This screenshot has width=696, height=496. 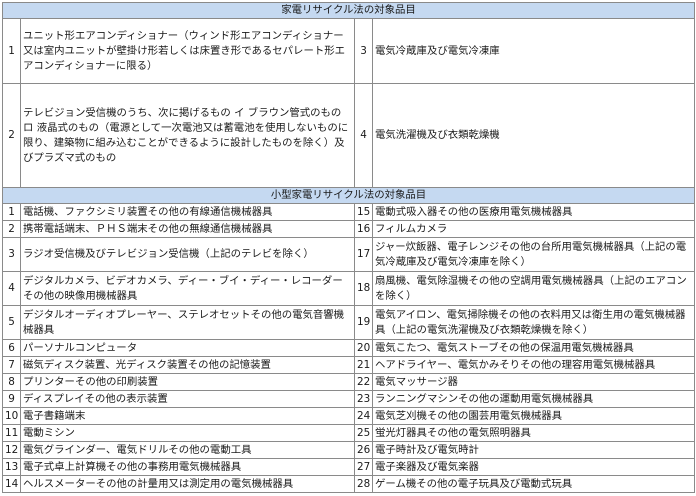 What do you see at coordinates (11, 382) in the screenshot?
I see `small-item-number: 8` at bounding box center [11, 382].